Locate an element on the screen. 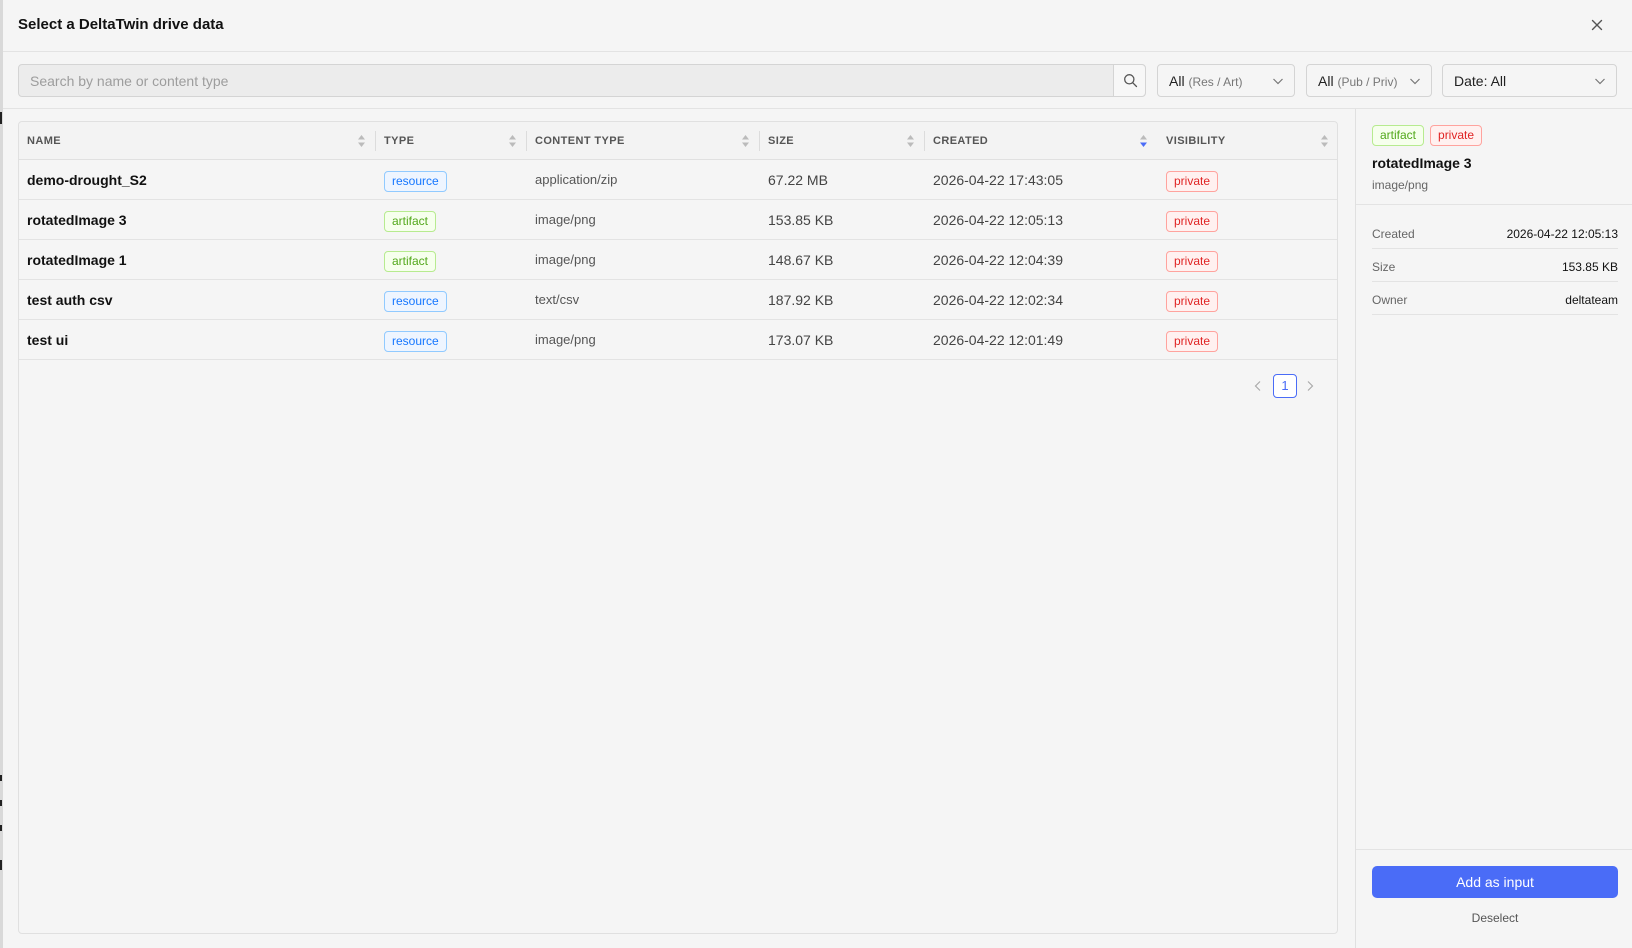 The height and width of the screenshot is (948, 1632). kind-filter-hint: (Res / Art) is located at coordinates (1215, 82).